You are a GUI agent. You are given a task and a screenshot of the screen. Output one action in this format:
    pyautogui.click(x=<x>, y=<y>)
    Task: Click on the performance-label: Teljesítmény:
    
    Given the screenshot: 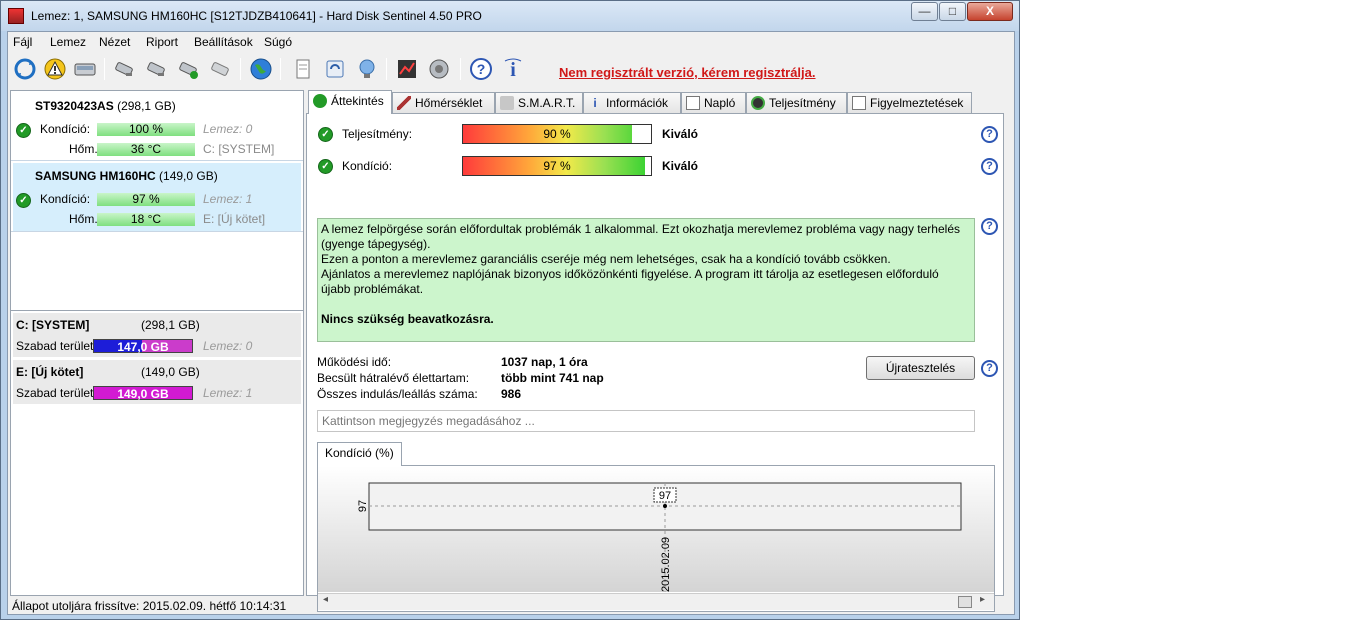 What is the action you would take?
    pyautogui.click(x=377, y=134)
    